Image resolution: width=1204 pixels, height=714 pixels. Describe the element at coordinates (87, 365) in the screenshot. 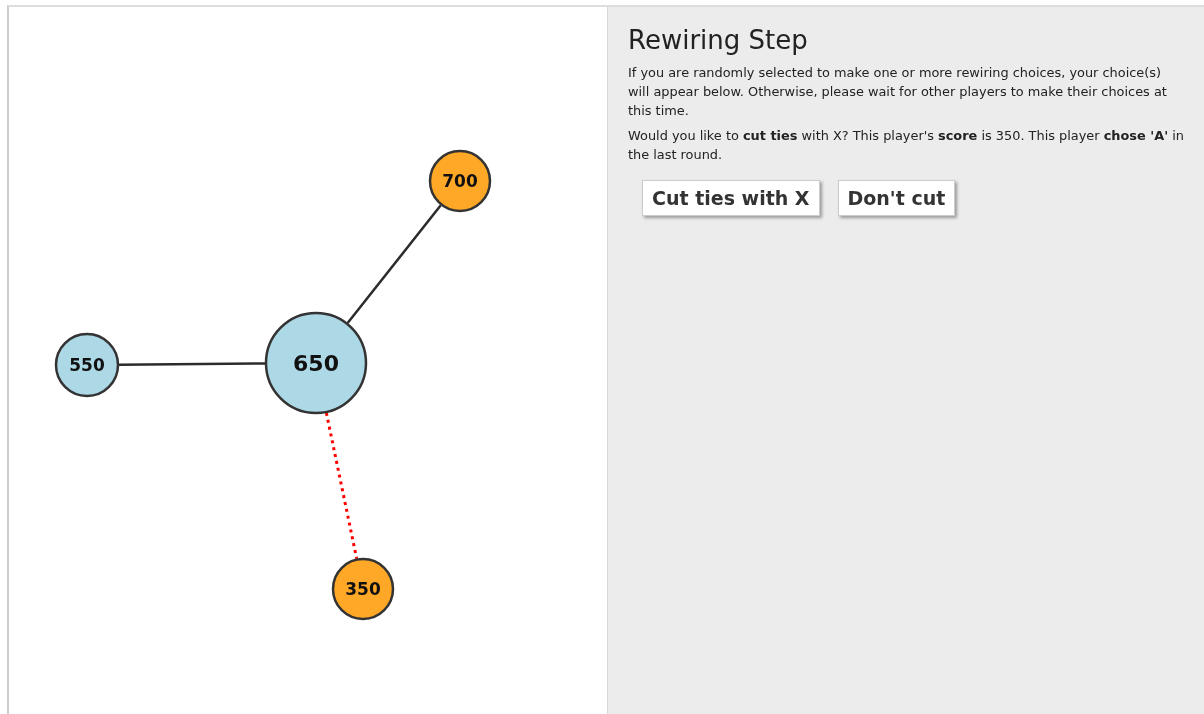

I see `node-score: 550` at that location.